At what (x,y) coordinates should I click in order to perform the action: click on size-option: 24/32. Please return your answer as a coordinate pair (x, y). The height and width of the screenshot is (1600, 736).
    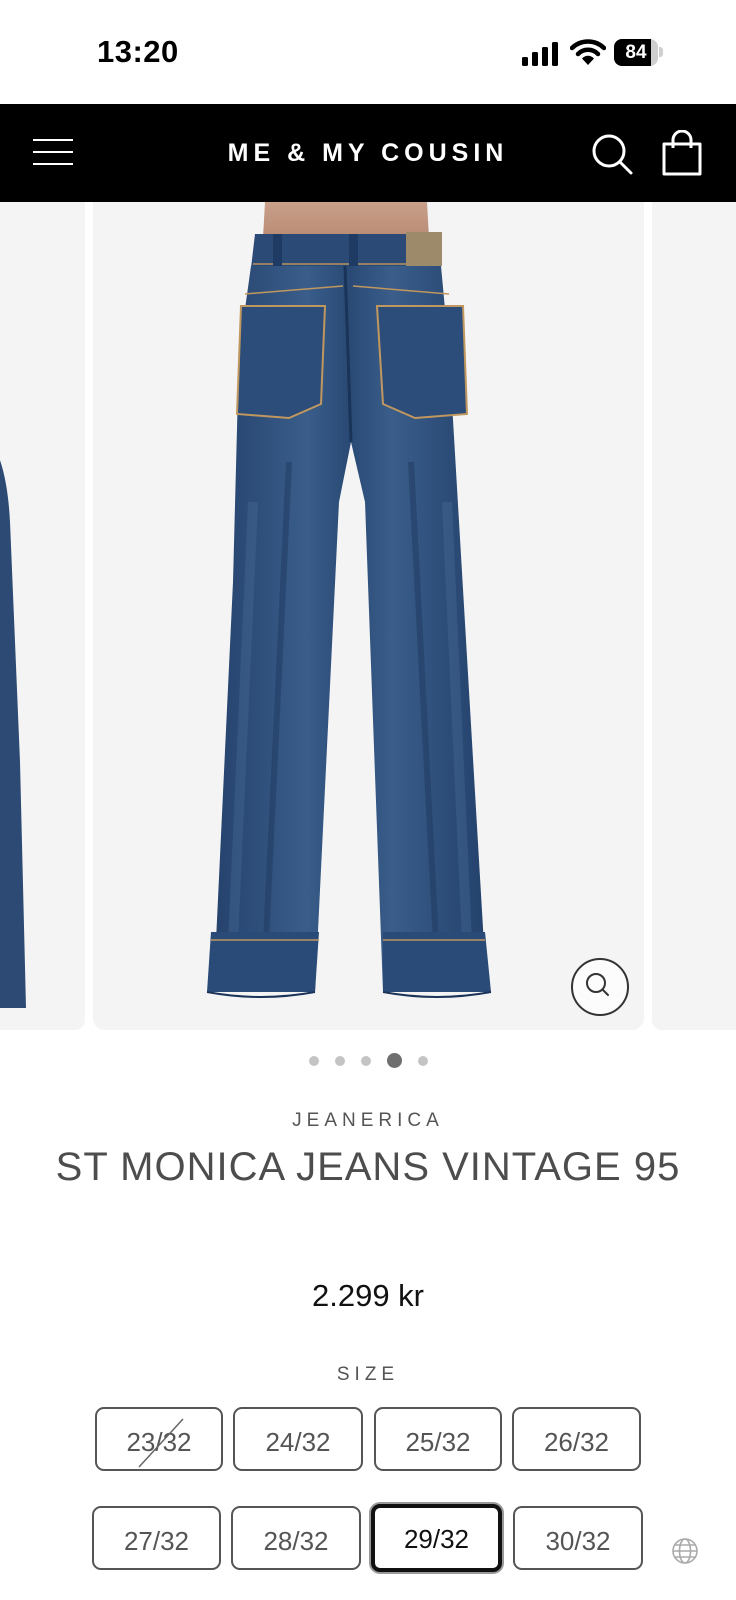
    Looking at the image, I should click on (298, 1439).